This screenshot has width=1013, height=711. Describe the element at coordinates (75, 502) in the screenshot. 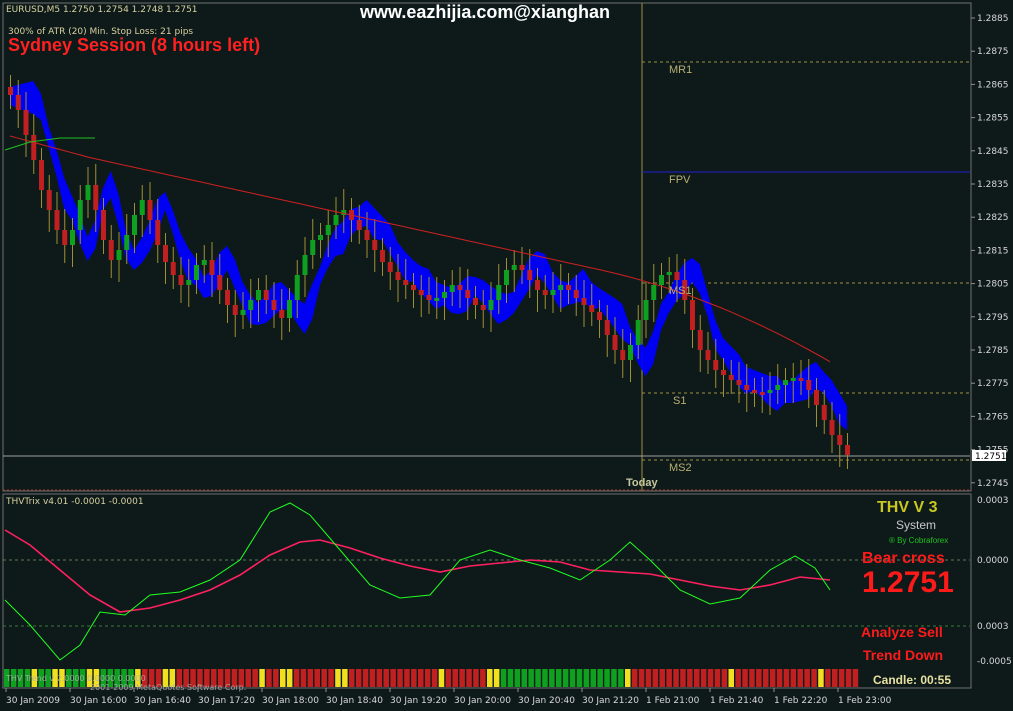

I see `indicator-label: THVTrix v4.01 -0.0001 -0.0001` at that location.